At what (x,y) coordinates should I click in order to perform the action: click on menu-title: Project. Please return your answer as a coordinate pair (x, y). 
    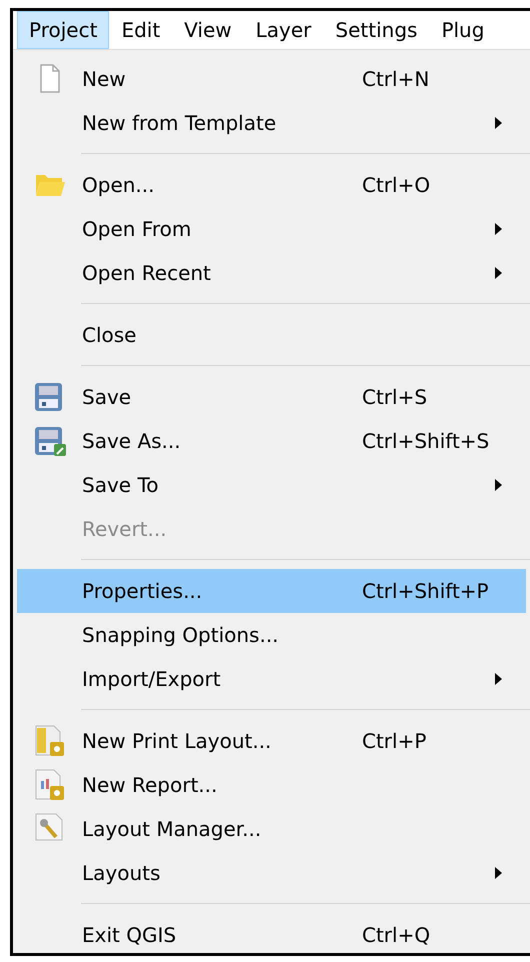
    Looking at the image, I should click on (63, 30).